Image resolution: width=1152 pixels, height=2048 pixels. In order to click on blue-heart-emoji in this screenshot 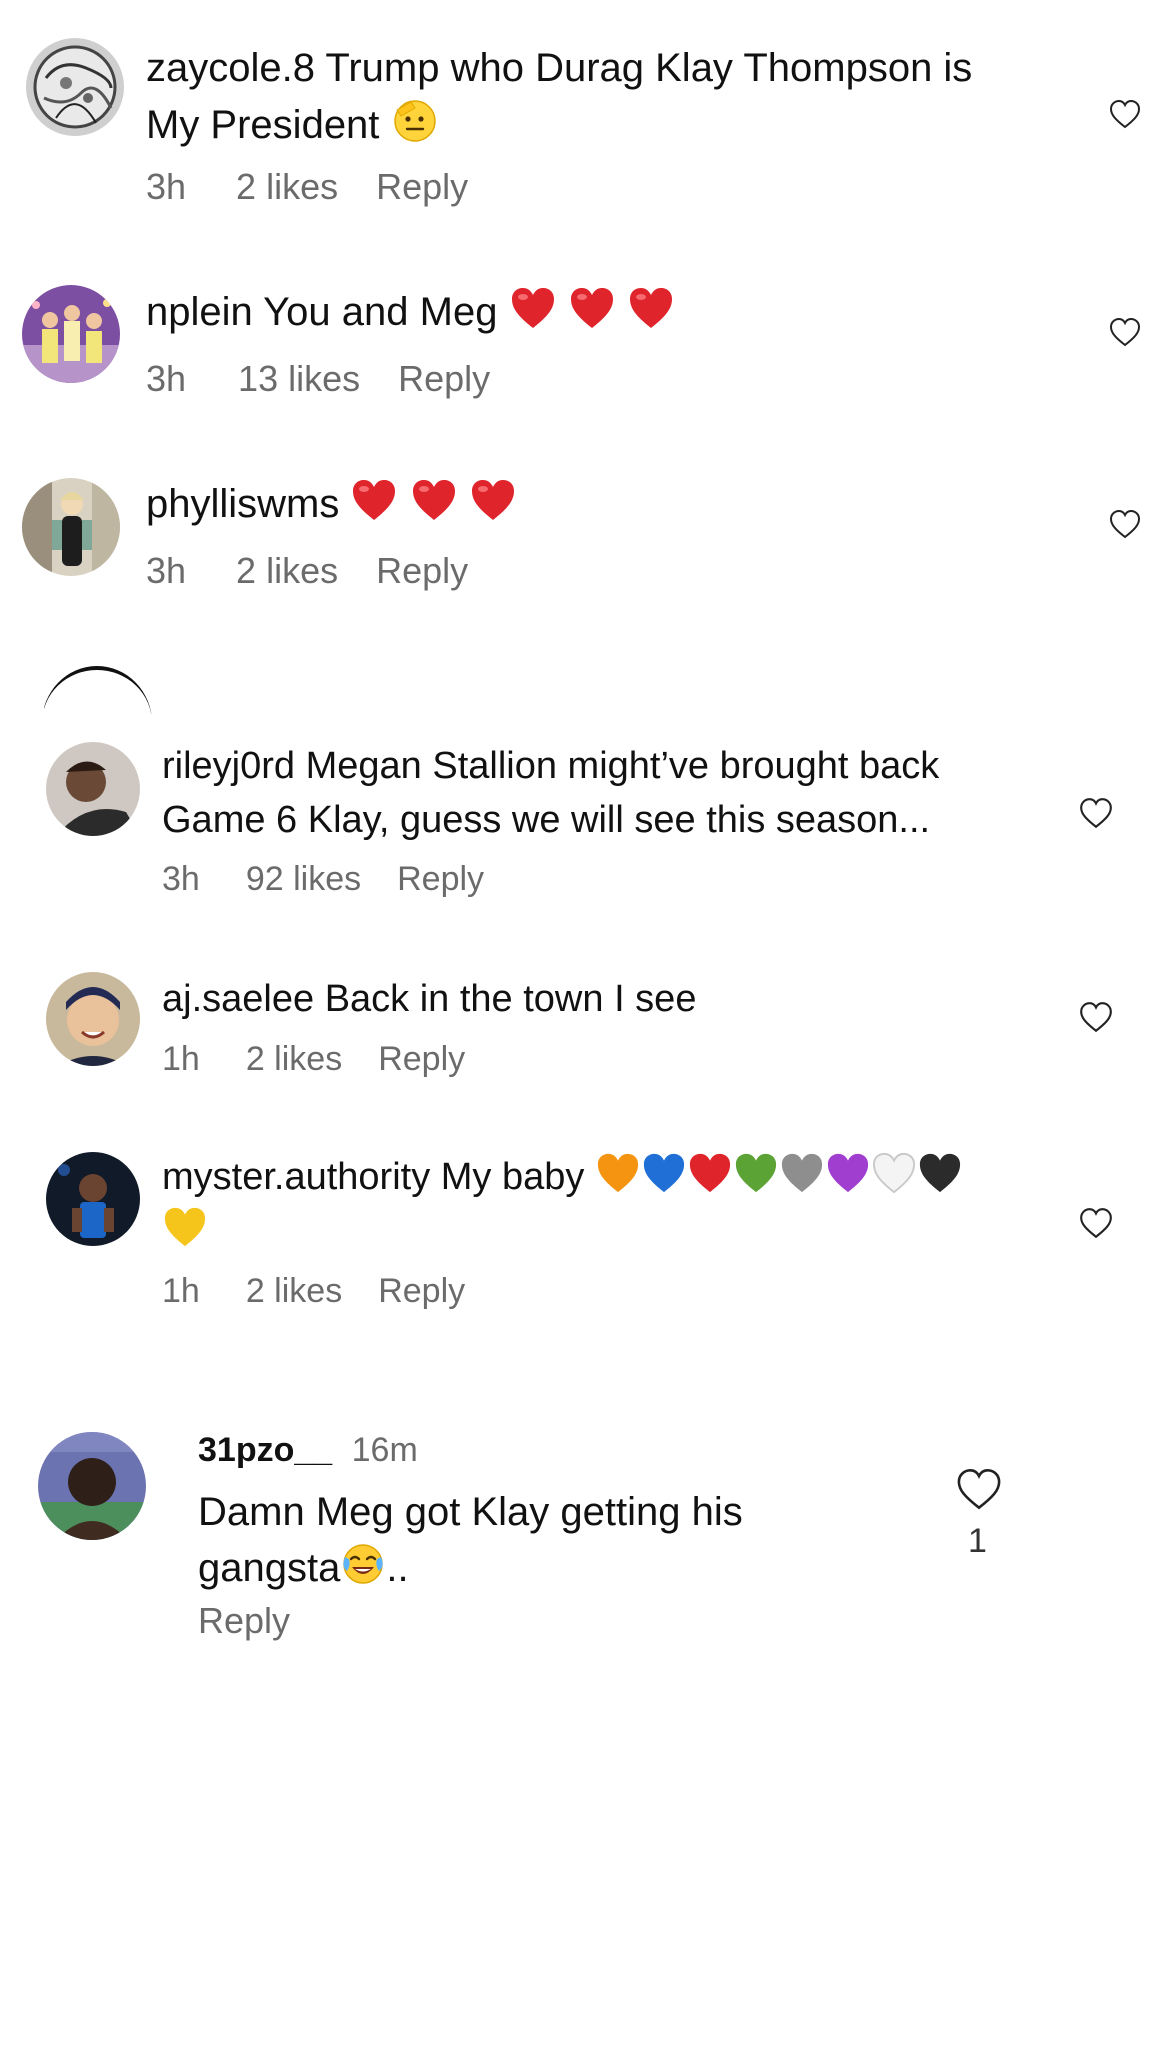, I will do `click(664, 1173)`.